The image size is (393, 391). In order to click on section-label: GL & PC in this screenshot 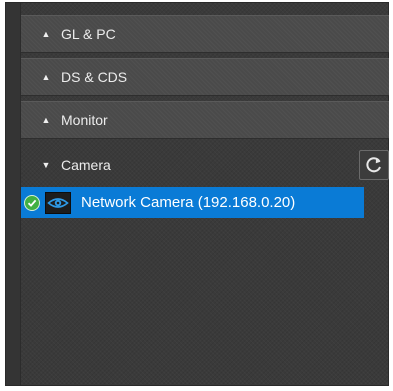, I will do `click(88, 34)`.